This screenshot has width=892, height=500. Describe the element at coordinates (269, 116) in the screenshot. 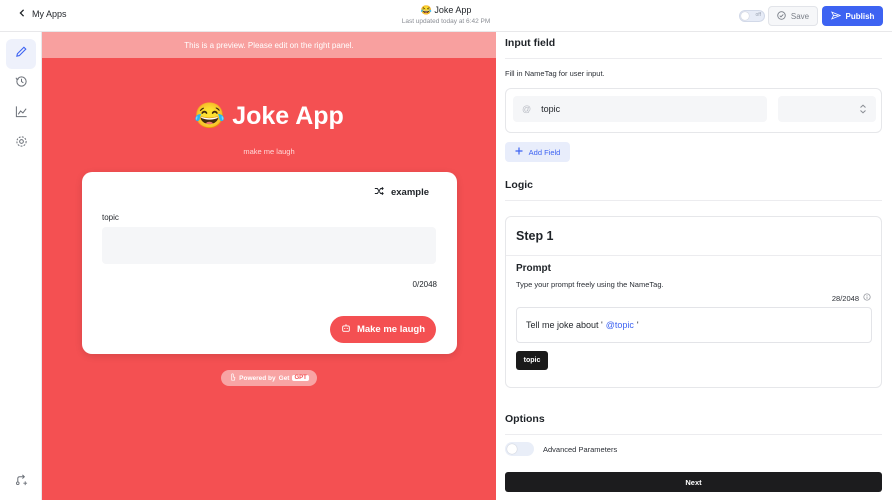

I see `preview-title: 😂 Joke App` at that location.